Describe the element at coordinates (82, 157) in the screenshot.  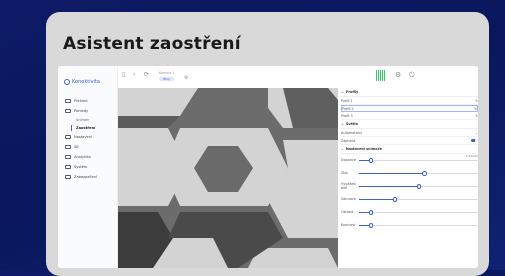
I see `sidebar-item-label: Analytika` at that location.